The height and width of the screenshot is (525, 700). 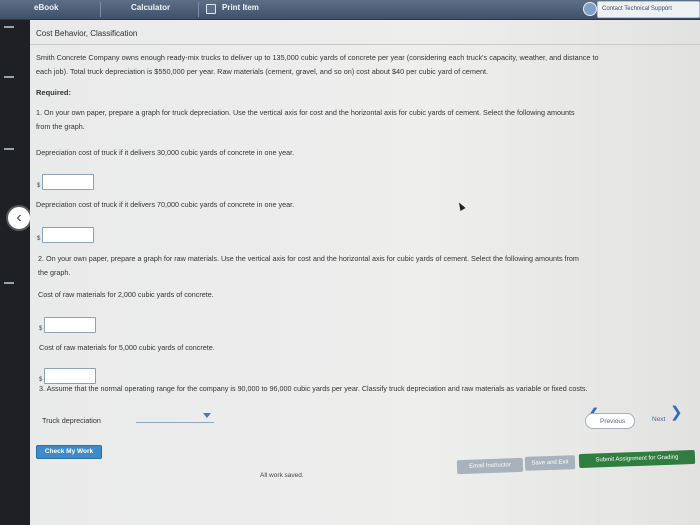 I want to click on save-status: All work saved., so click(x=282, y=475).